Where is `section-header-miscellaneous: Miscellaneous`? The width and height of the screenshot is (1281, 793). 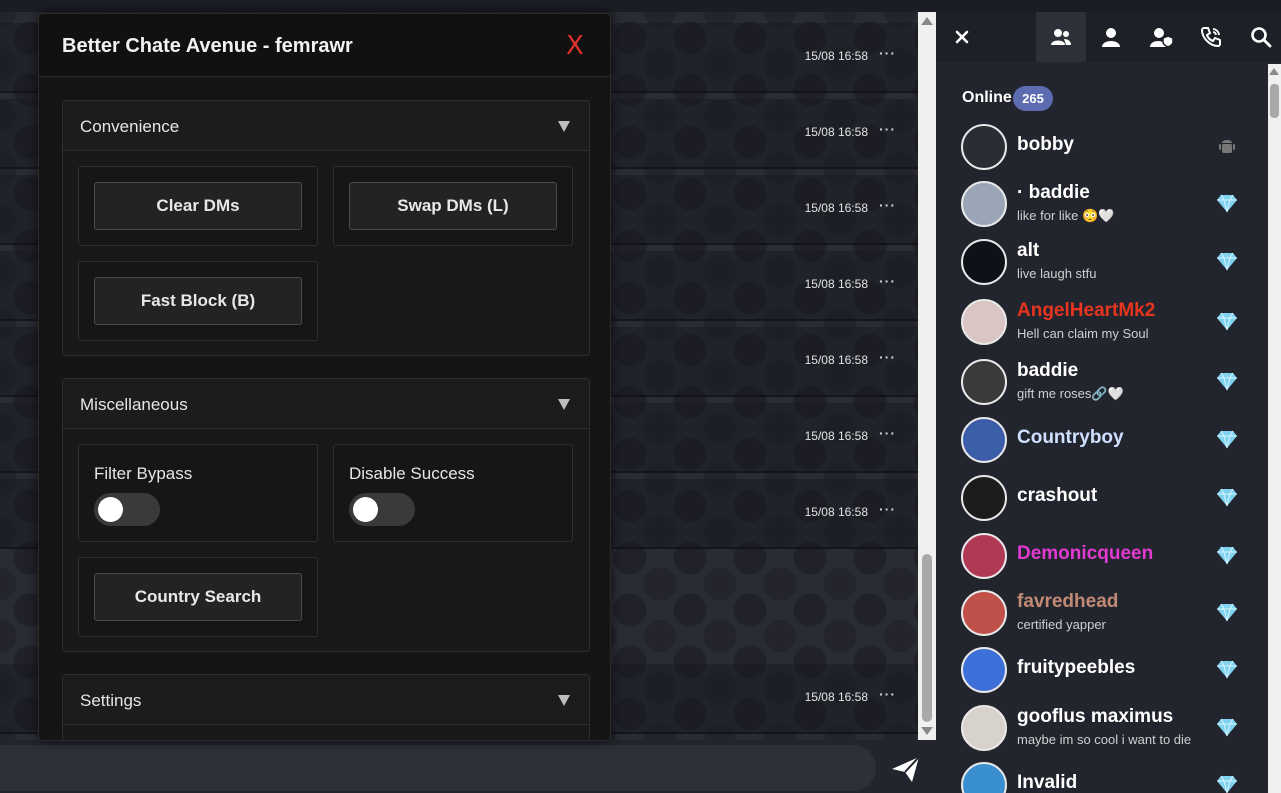 section-header-miscellaneous: Miscellaneous is located at coordinates (326, 404).